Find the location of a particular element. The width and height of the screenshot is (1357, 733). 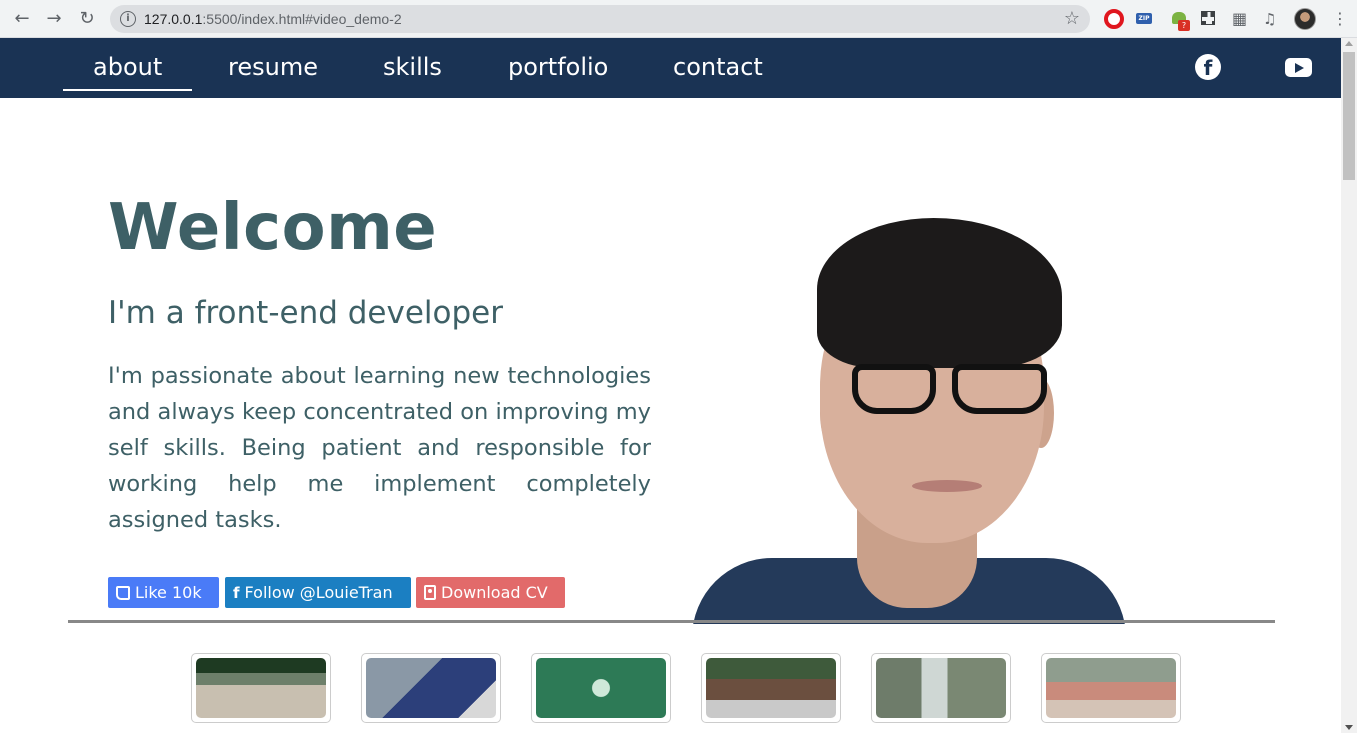

nav-link-about: about is located at coordinates (127, 67).